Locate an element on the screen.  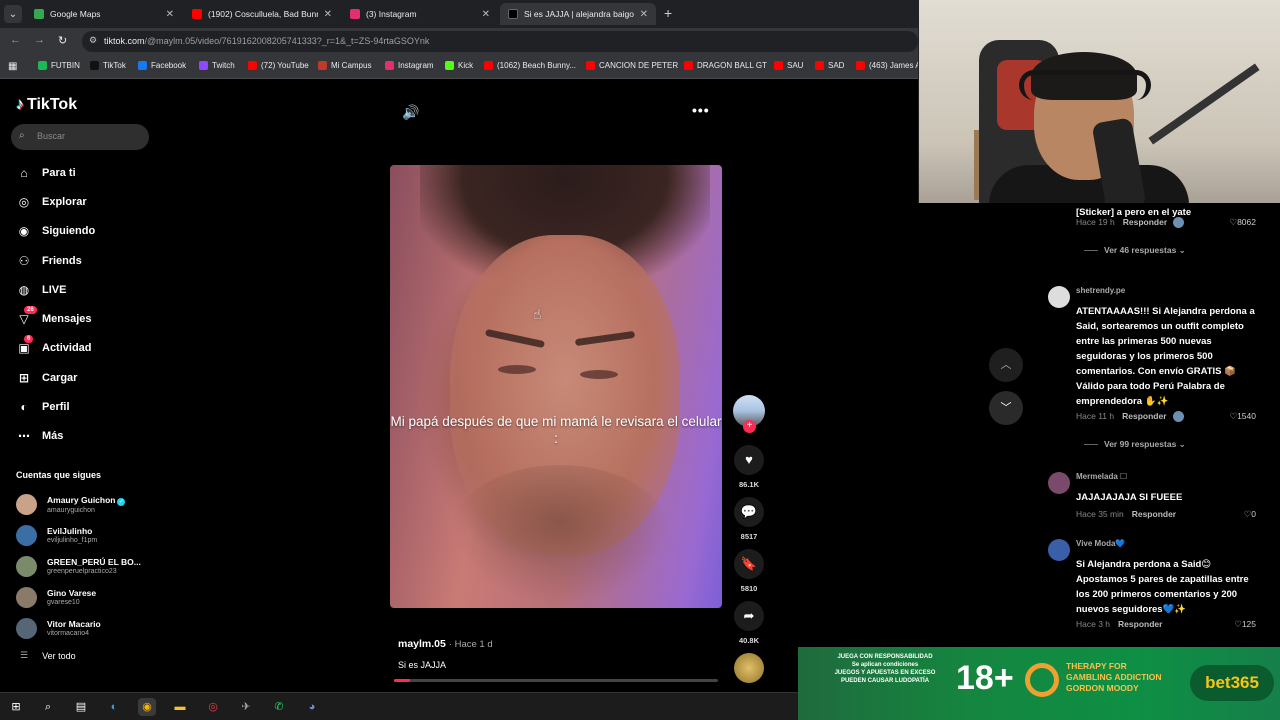
volume-icon: 🔊 is located at coordinates (410, 112).